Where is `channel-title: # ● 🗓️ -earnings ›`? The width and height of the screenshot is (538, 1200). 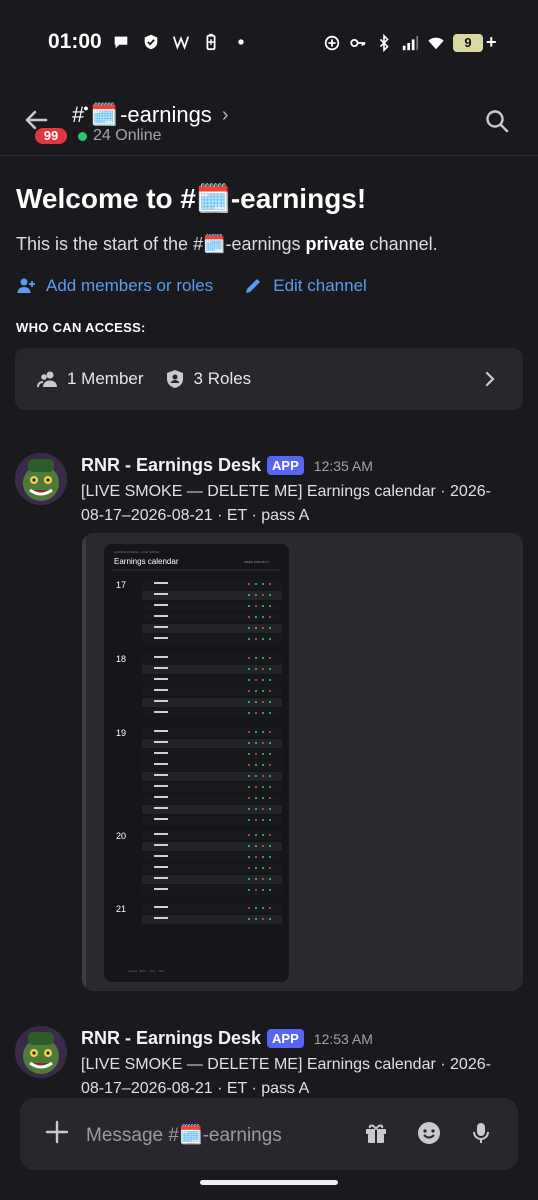
channel-title: # ● 🗓️ -earnings › is located at coordinates (150, 115).